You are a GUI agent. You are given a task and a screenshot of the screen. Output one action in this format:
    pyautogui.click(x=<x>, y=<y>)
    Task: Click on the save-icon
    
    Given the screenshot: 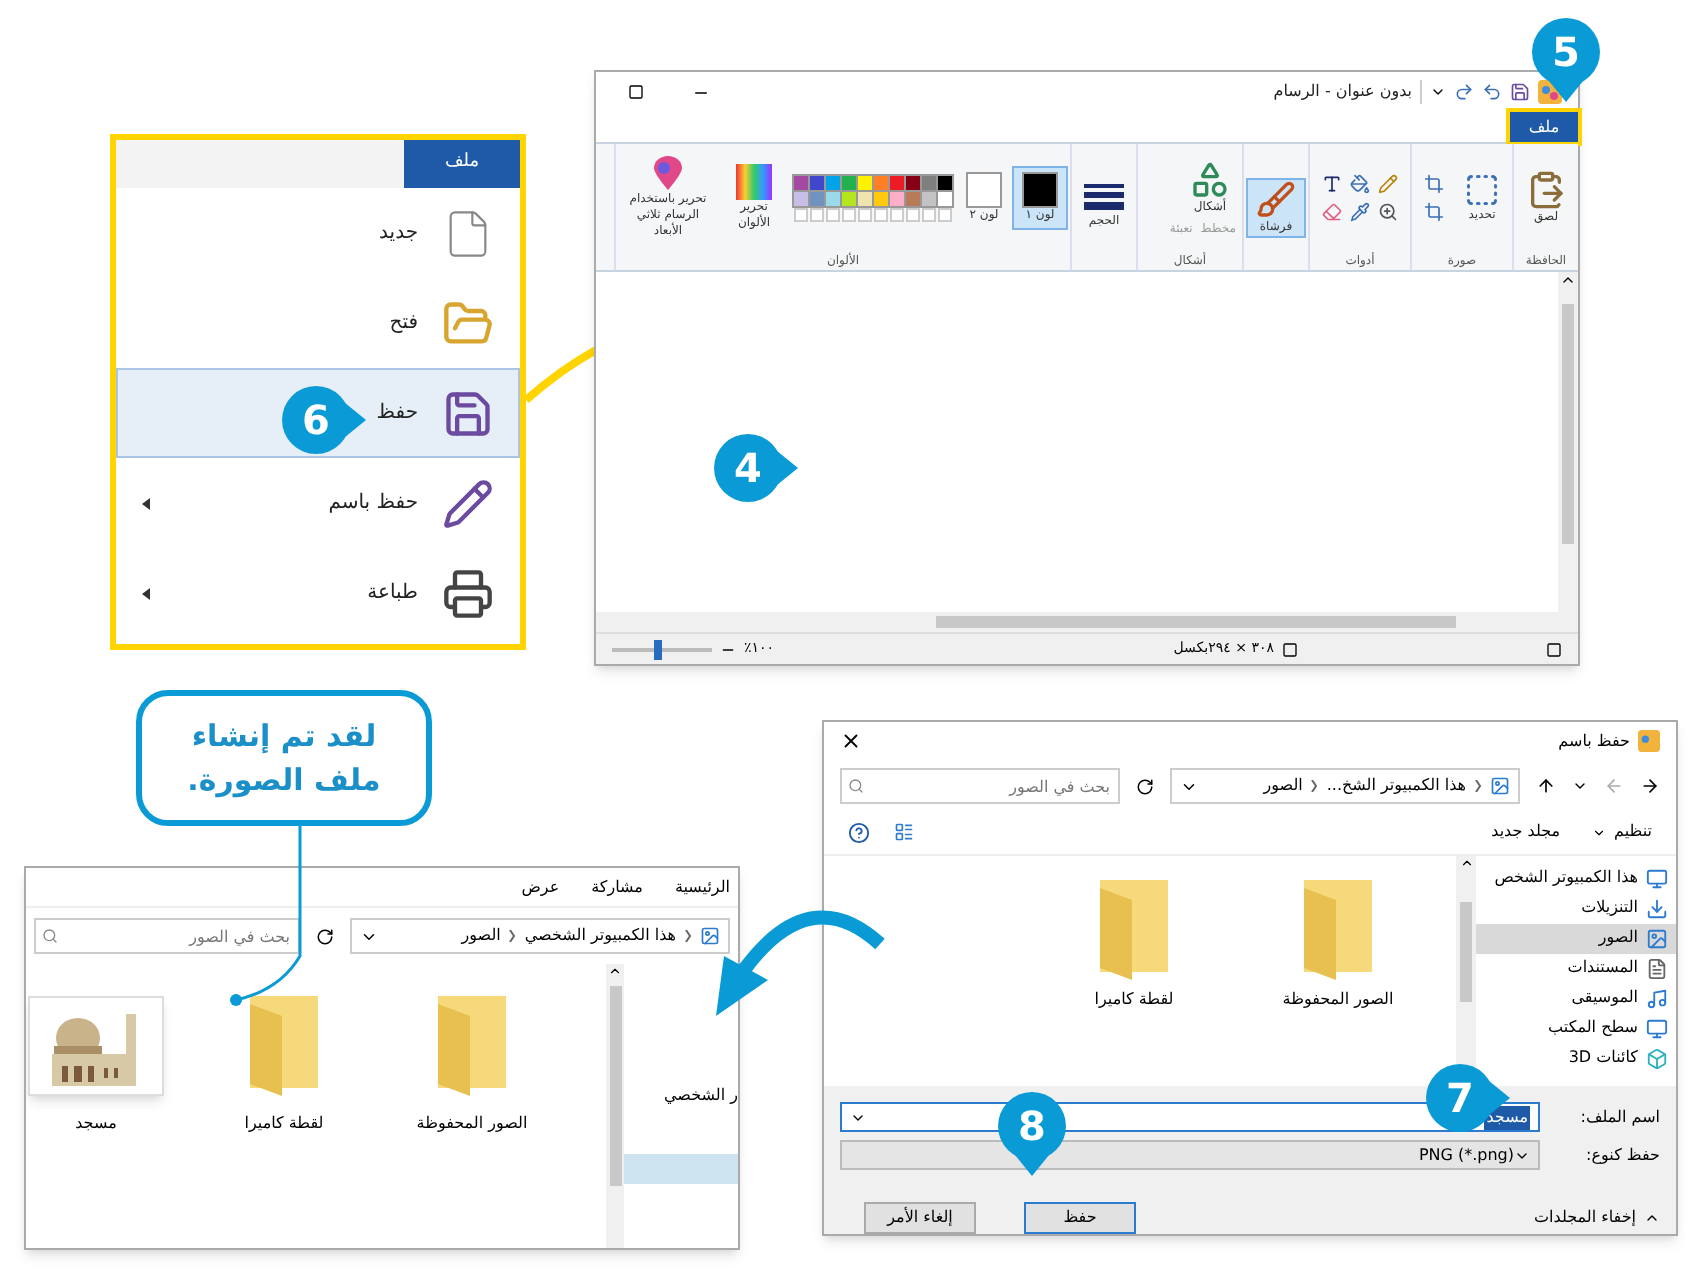 What is the action you would take?
    pyautogui.click(x=1520, y=92)
    